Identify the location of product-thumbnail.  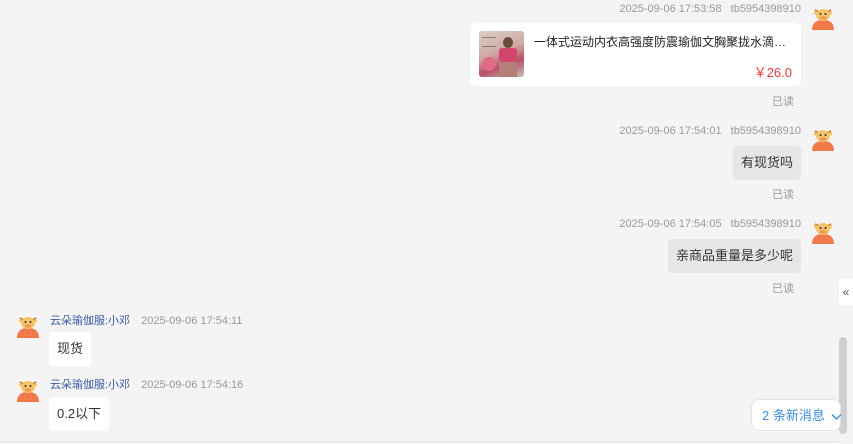
(501, 54).